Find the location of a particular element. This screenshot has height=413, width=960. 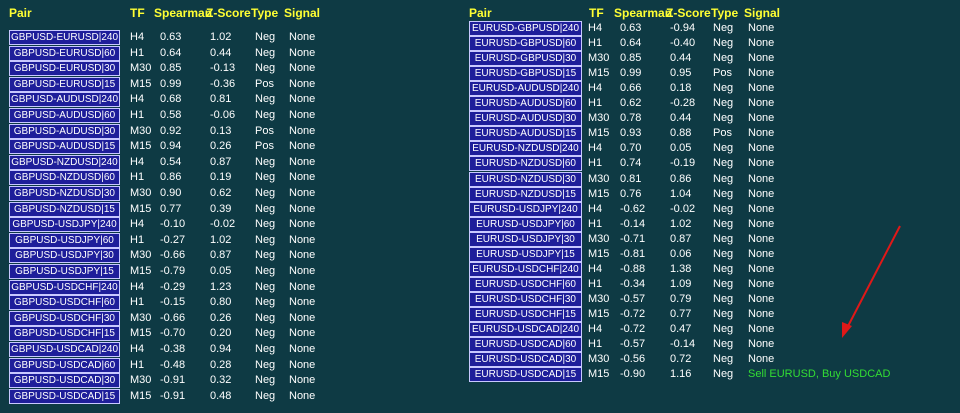

zscore-cell: 0.05 is located at coordinates (681, 148).